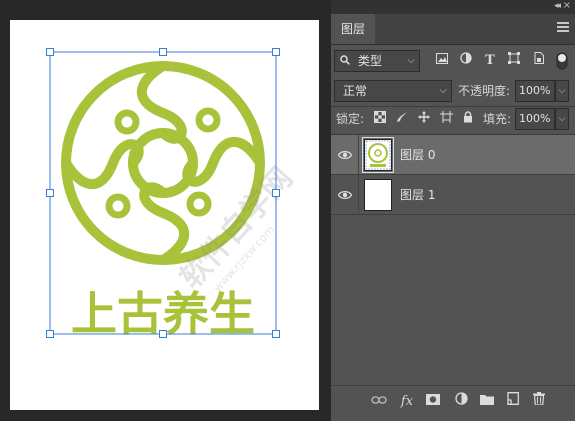 The image size is (575, 421). Describe the element at coordinates (535, 91) in the screenshot. I see `opacity-input: 100%` at that location.